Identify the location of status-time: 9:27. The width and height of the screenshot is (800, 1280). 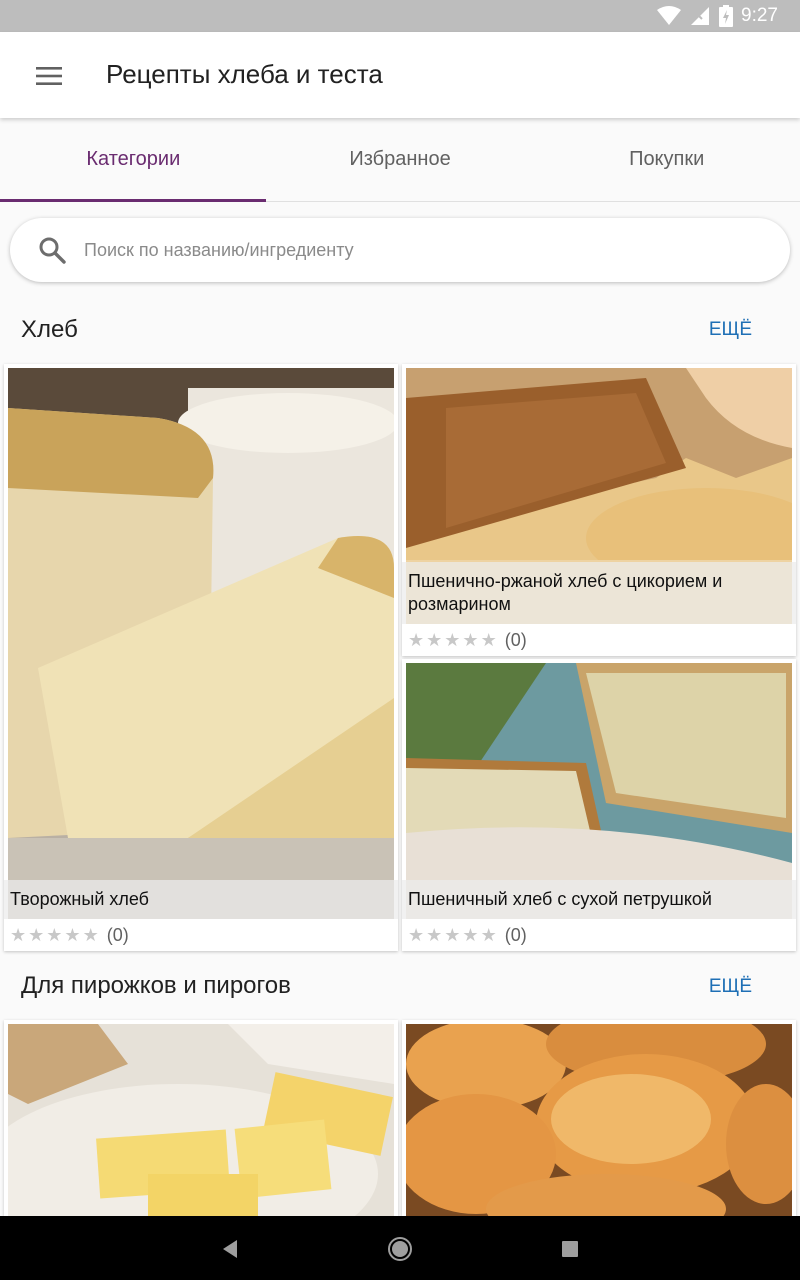
(759, 15).